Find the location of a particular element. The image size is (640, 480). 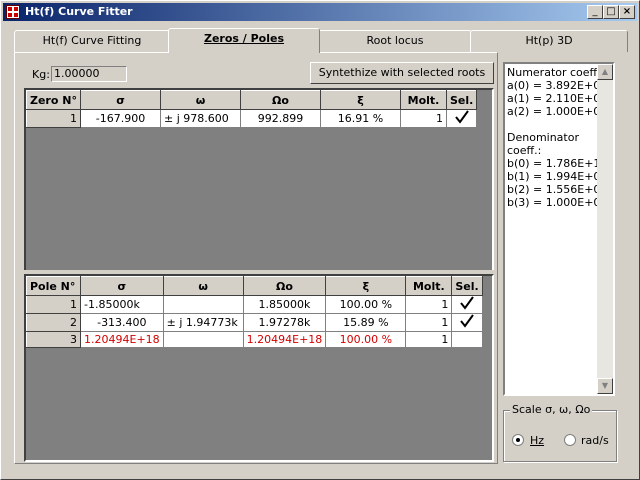

damping-cell: 16.91 % is located at coordinates (360, 118).